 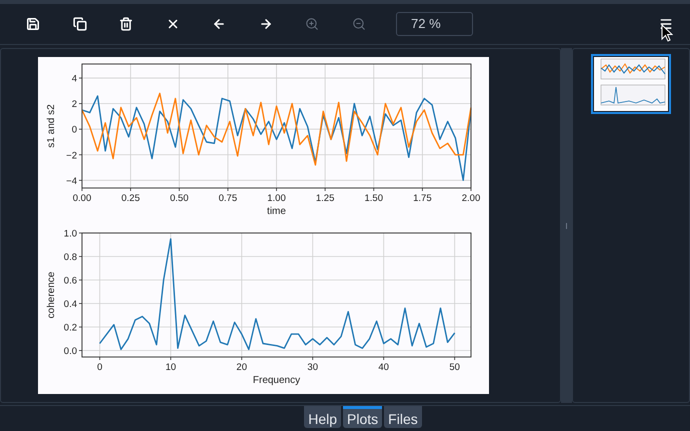 What do you see at coordinates (74, 104) in the screenshot?
I see `tick-label: 2` at bounding box center [74, 104].